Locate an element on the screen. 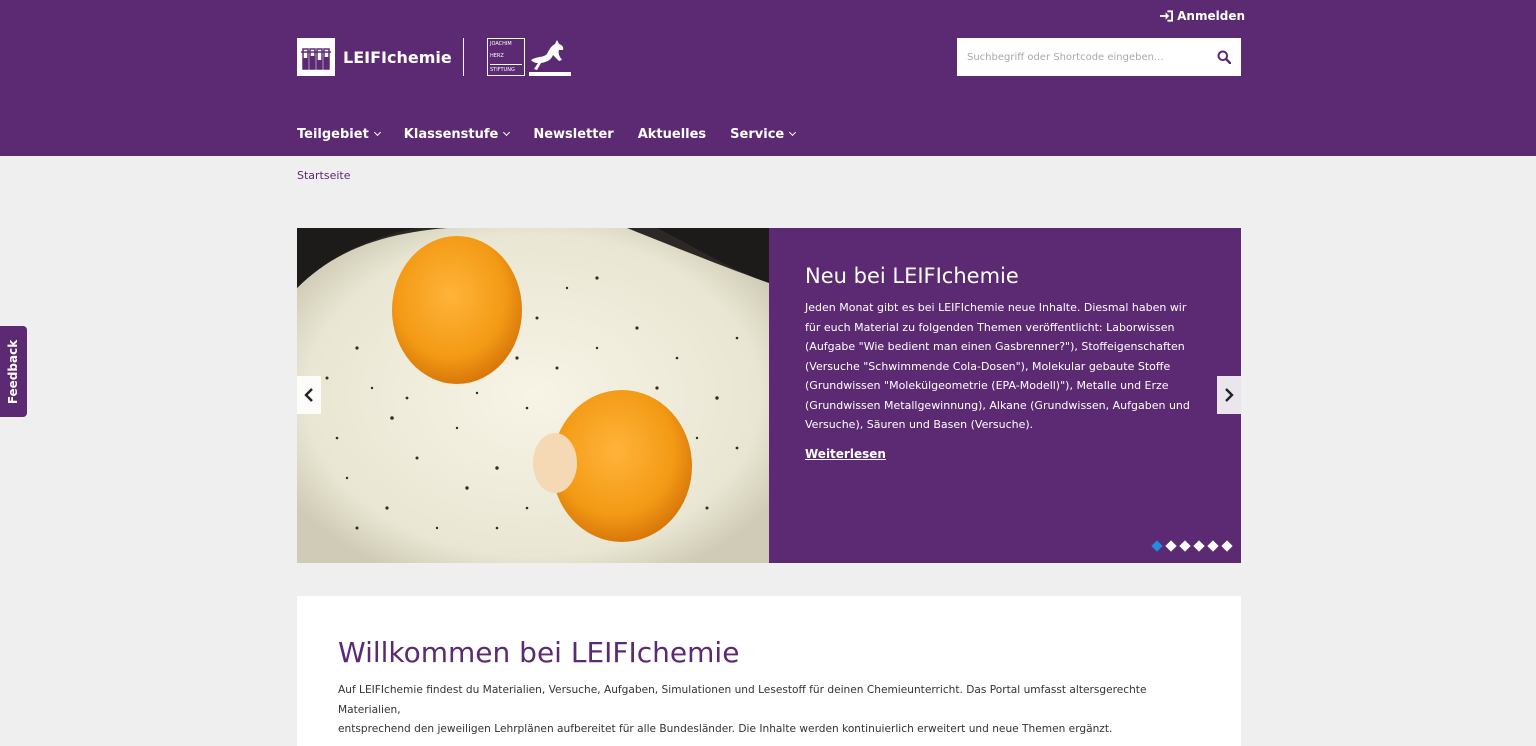 Image resolution: width=1536 pixels, height=746 pixels. search-button is located at coordinates (1224, 57).